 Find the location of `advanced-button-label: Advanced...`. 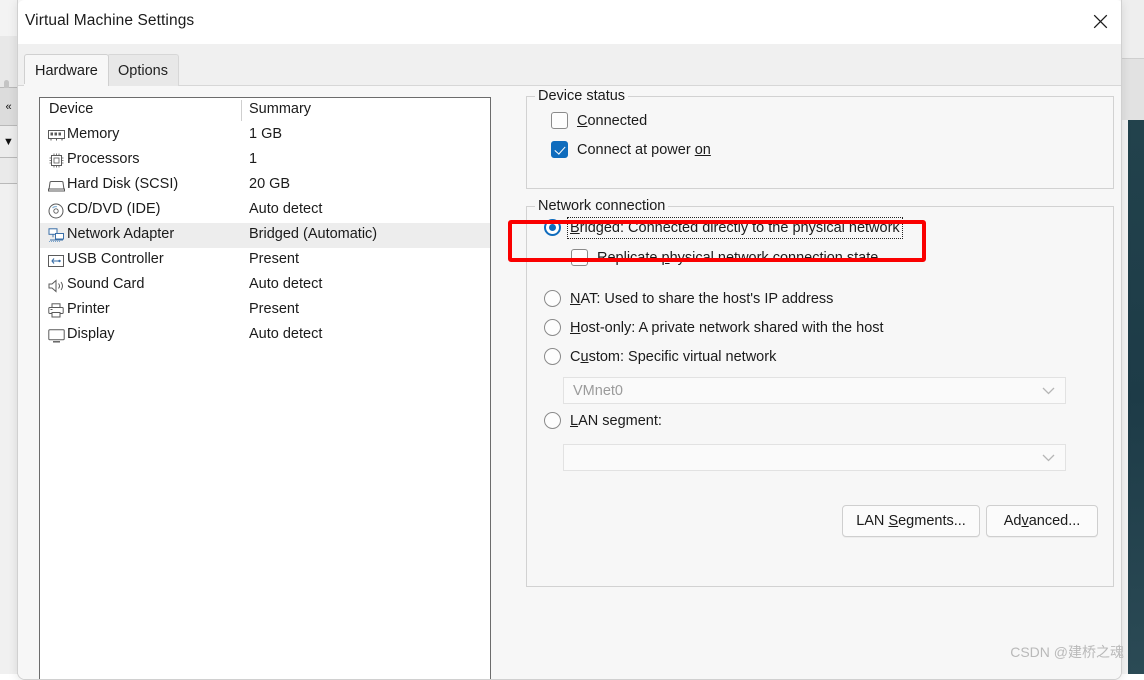

advanced-button-label: Advanced... is located at coordinates (1042, 521).